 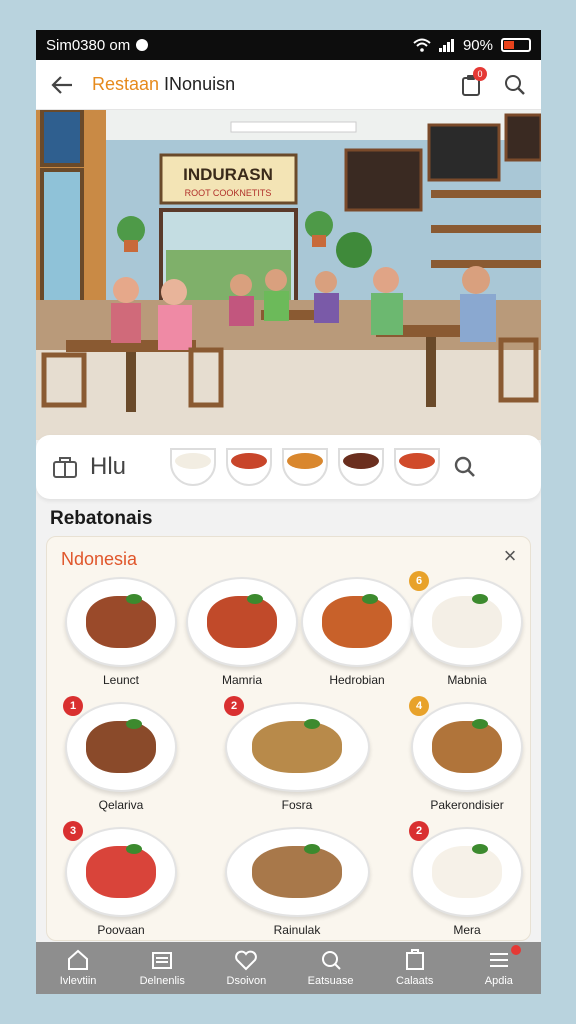 I want to click on nav-label: Ivlevtiin, so click(x=78, y=981).